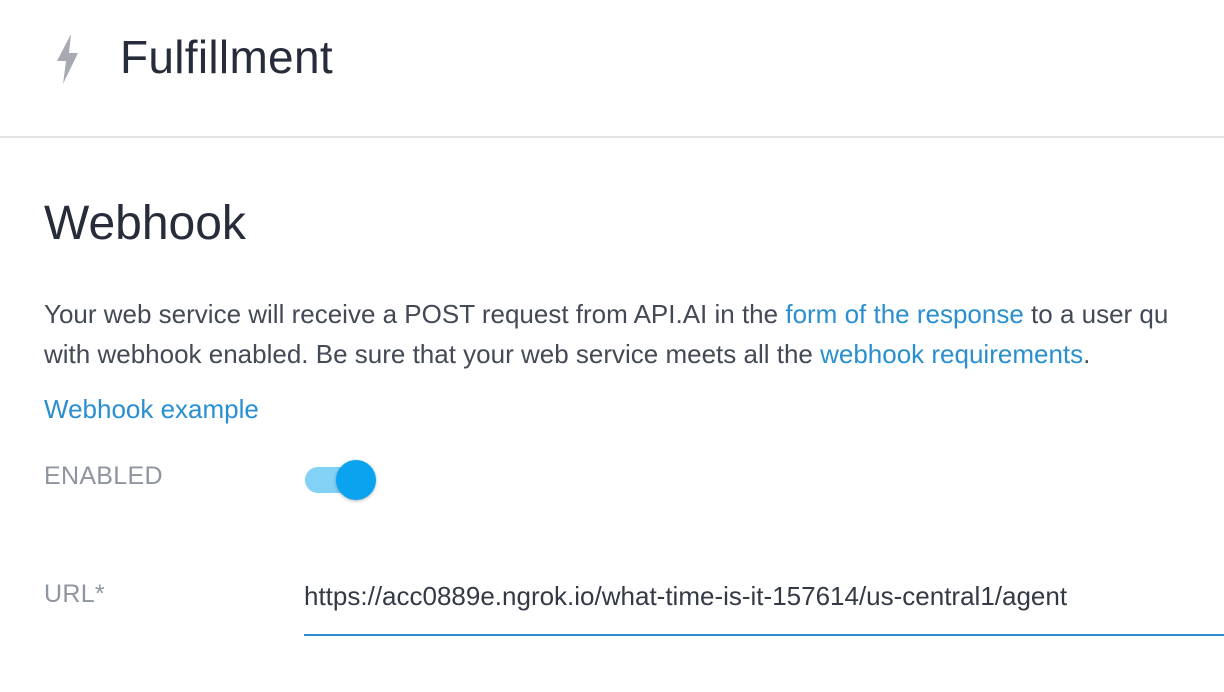  I want to click on toggle-knob, so click(356, 480).